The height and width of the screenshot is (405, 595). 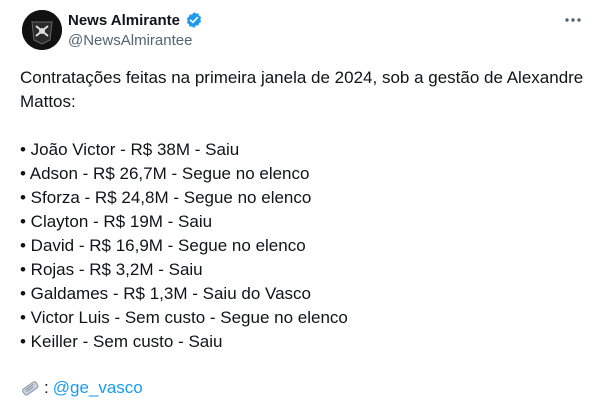 What do you see at coordinates (194, 20) in the screenshot?
I see `verified-badge-icon` at bounding box center [194, 20].